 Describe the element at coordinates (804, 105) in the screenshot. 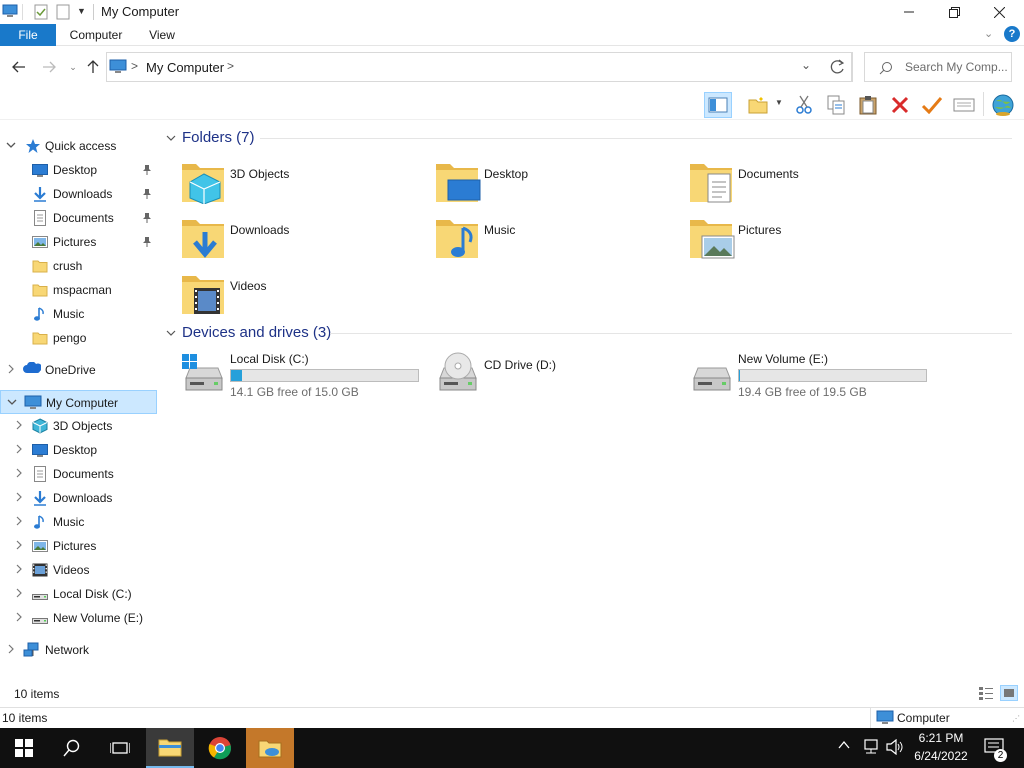

I see `cut-icon` at that location.